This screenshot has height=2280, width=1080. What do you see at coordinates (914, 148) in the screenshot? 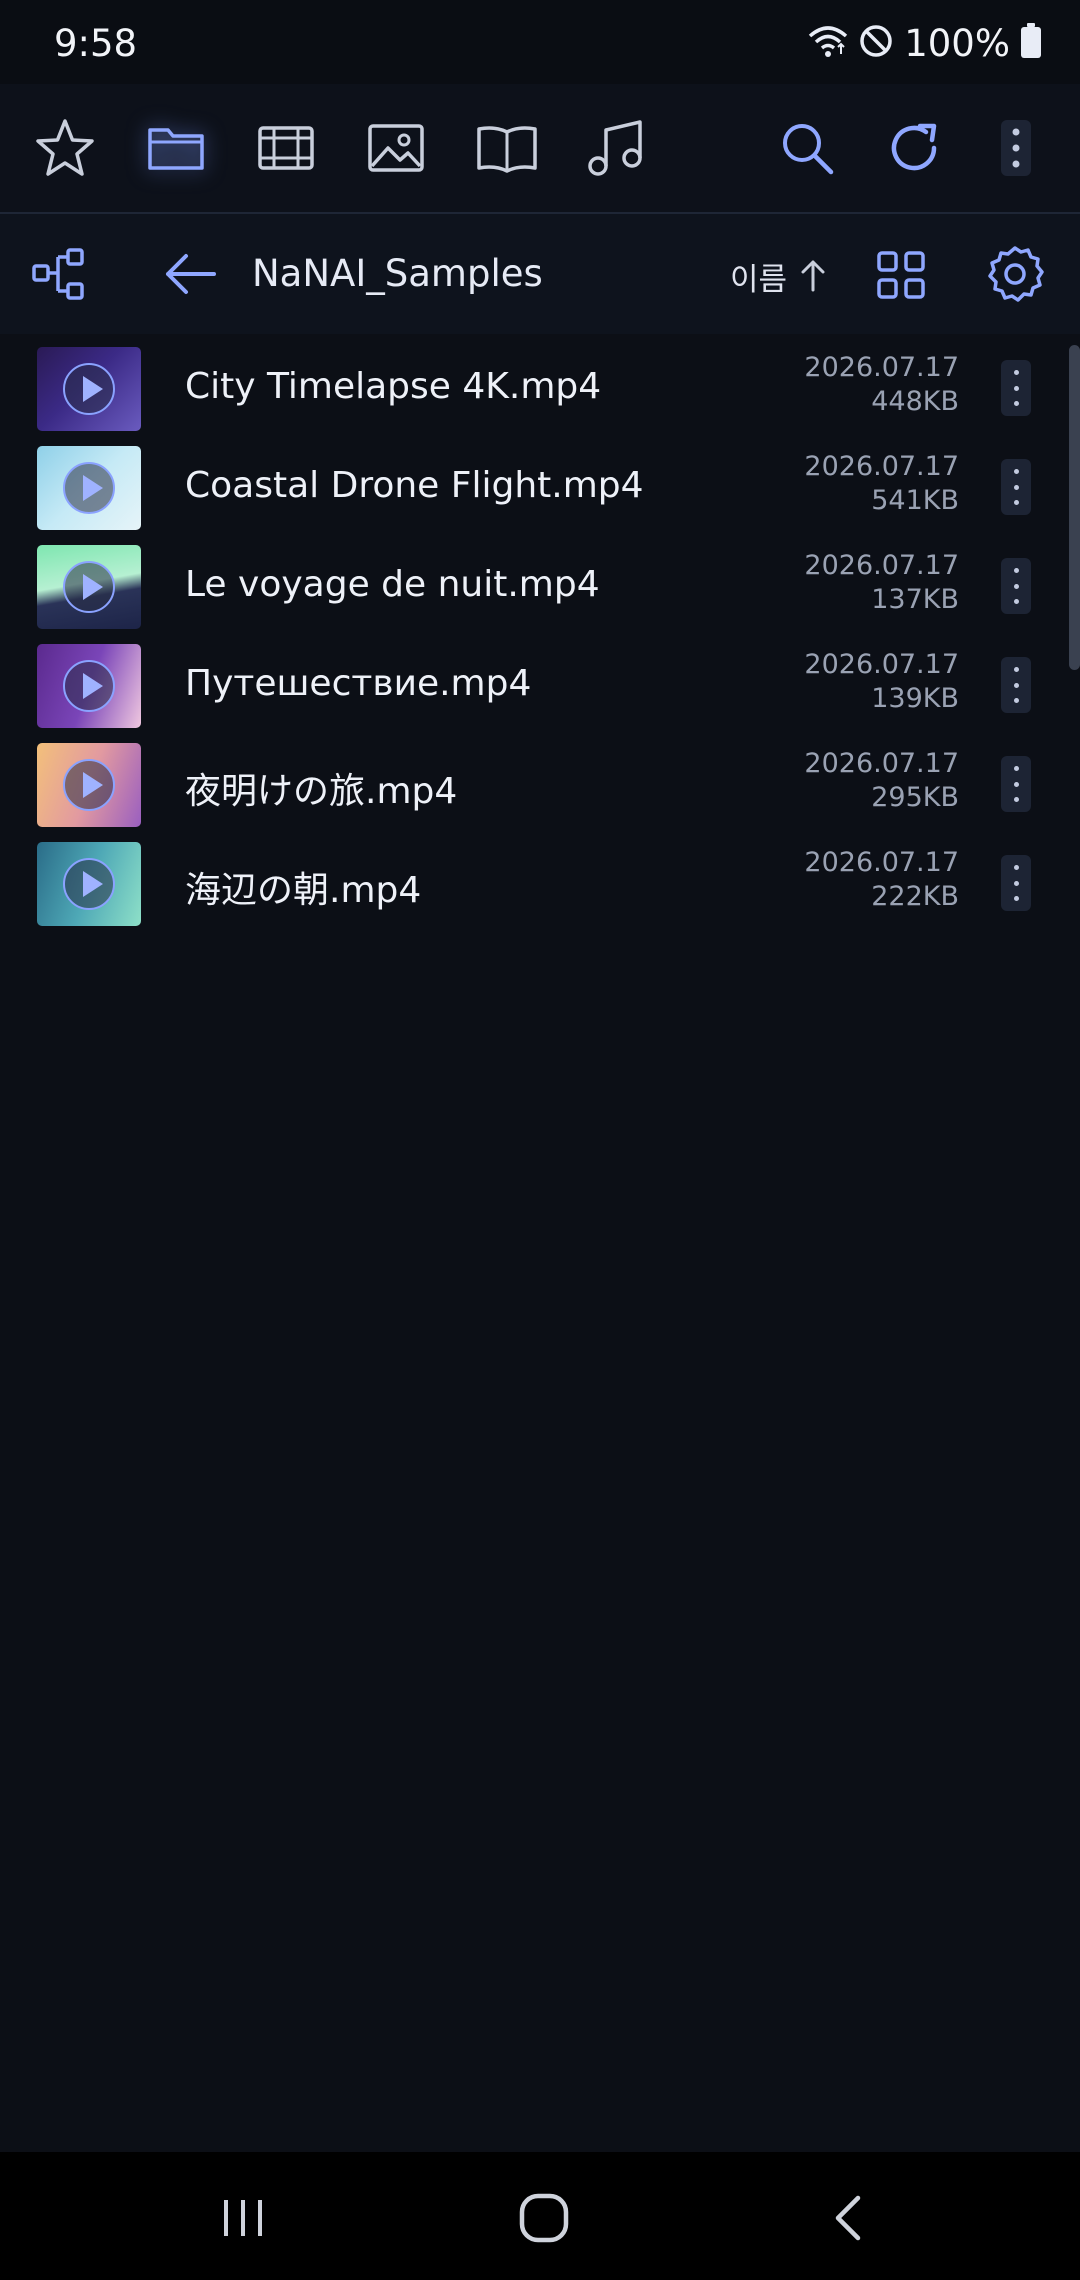
I see `refresh-icon` at bounding box center [914, 148].